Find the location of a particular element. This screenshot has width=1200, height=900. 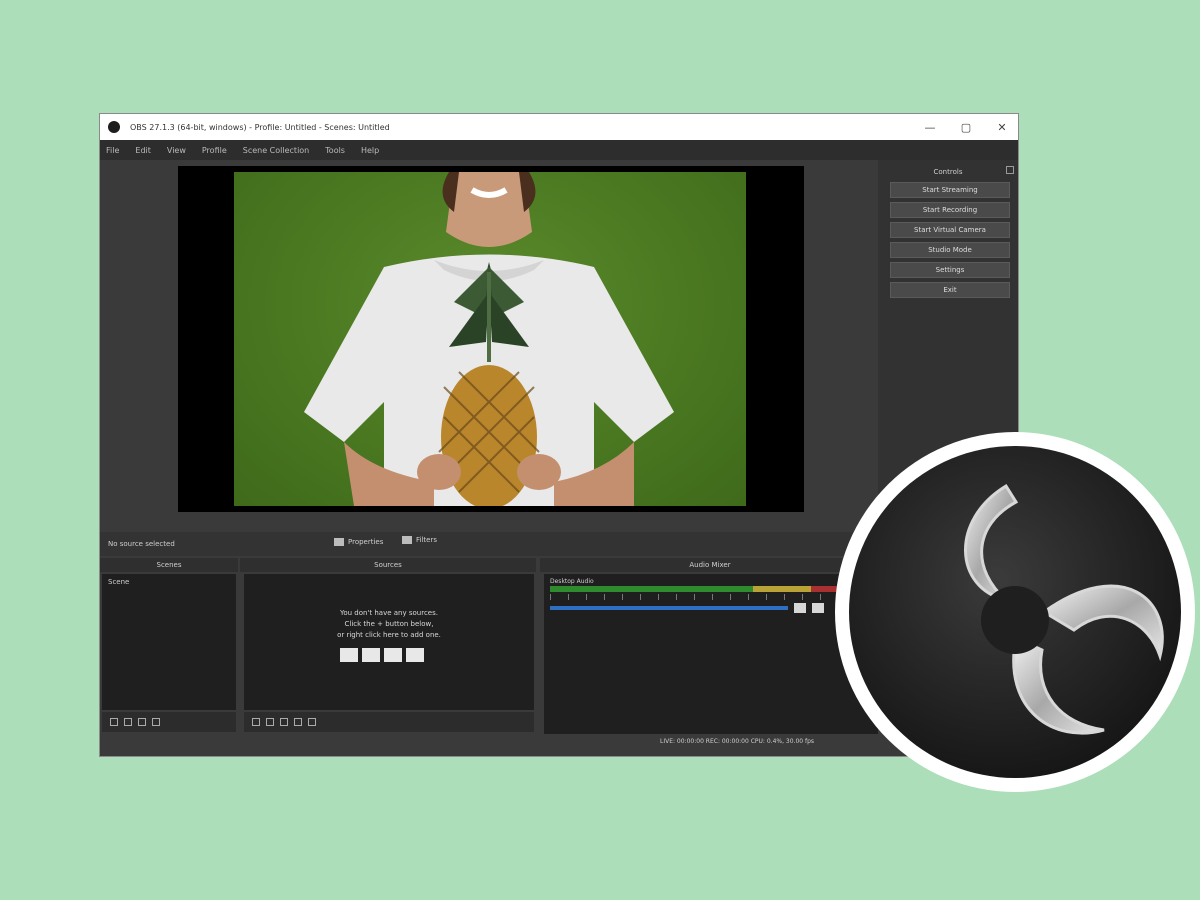

close-icon: ✕ is located at coordinates (1002, 127).